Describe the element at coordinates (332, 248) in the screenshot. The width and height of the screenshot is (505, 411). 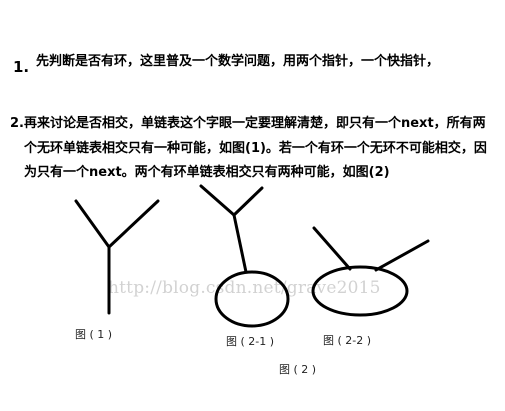
I see `fig2-2-left-branch` at that location.